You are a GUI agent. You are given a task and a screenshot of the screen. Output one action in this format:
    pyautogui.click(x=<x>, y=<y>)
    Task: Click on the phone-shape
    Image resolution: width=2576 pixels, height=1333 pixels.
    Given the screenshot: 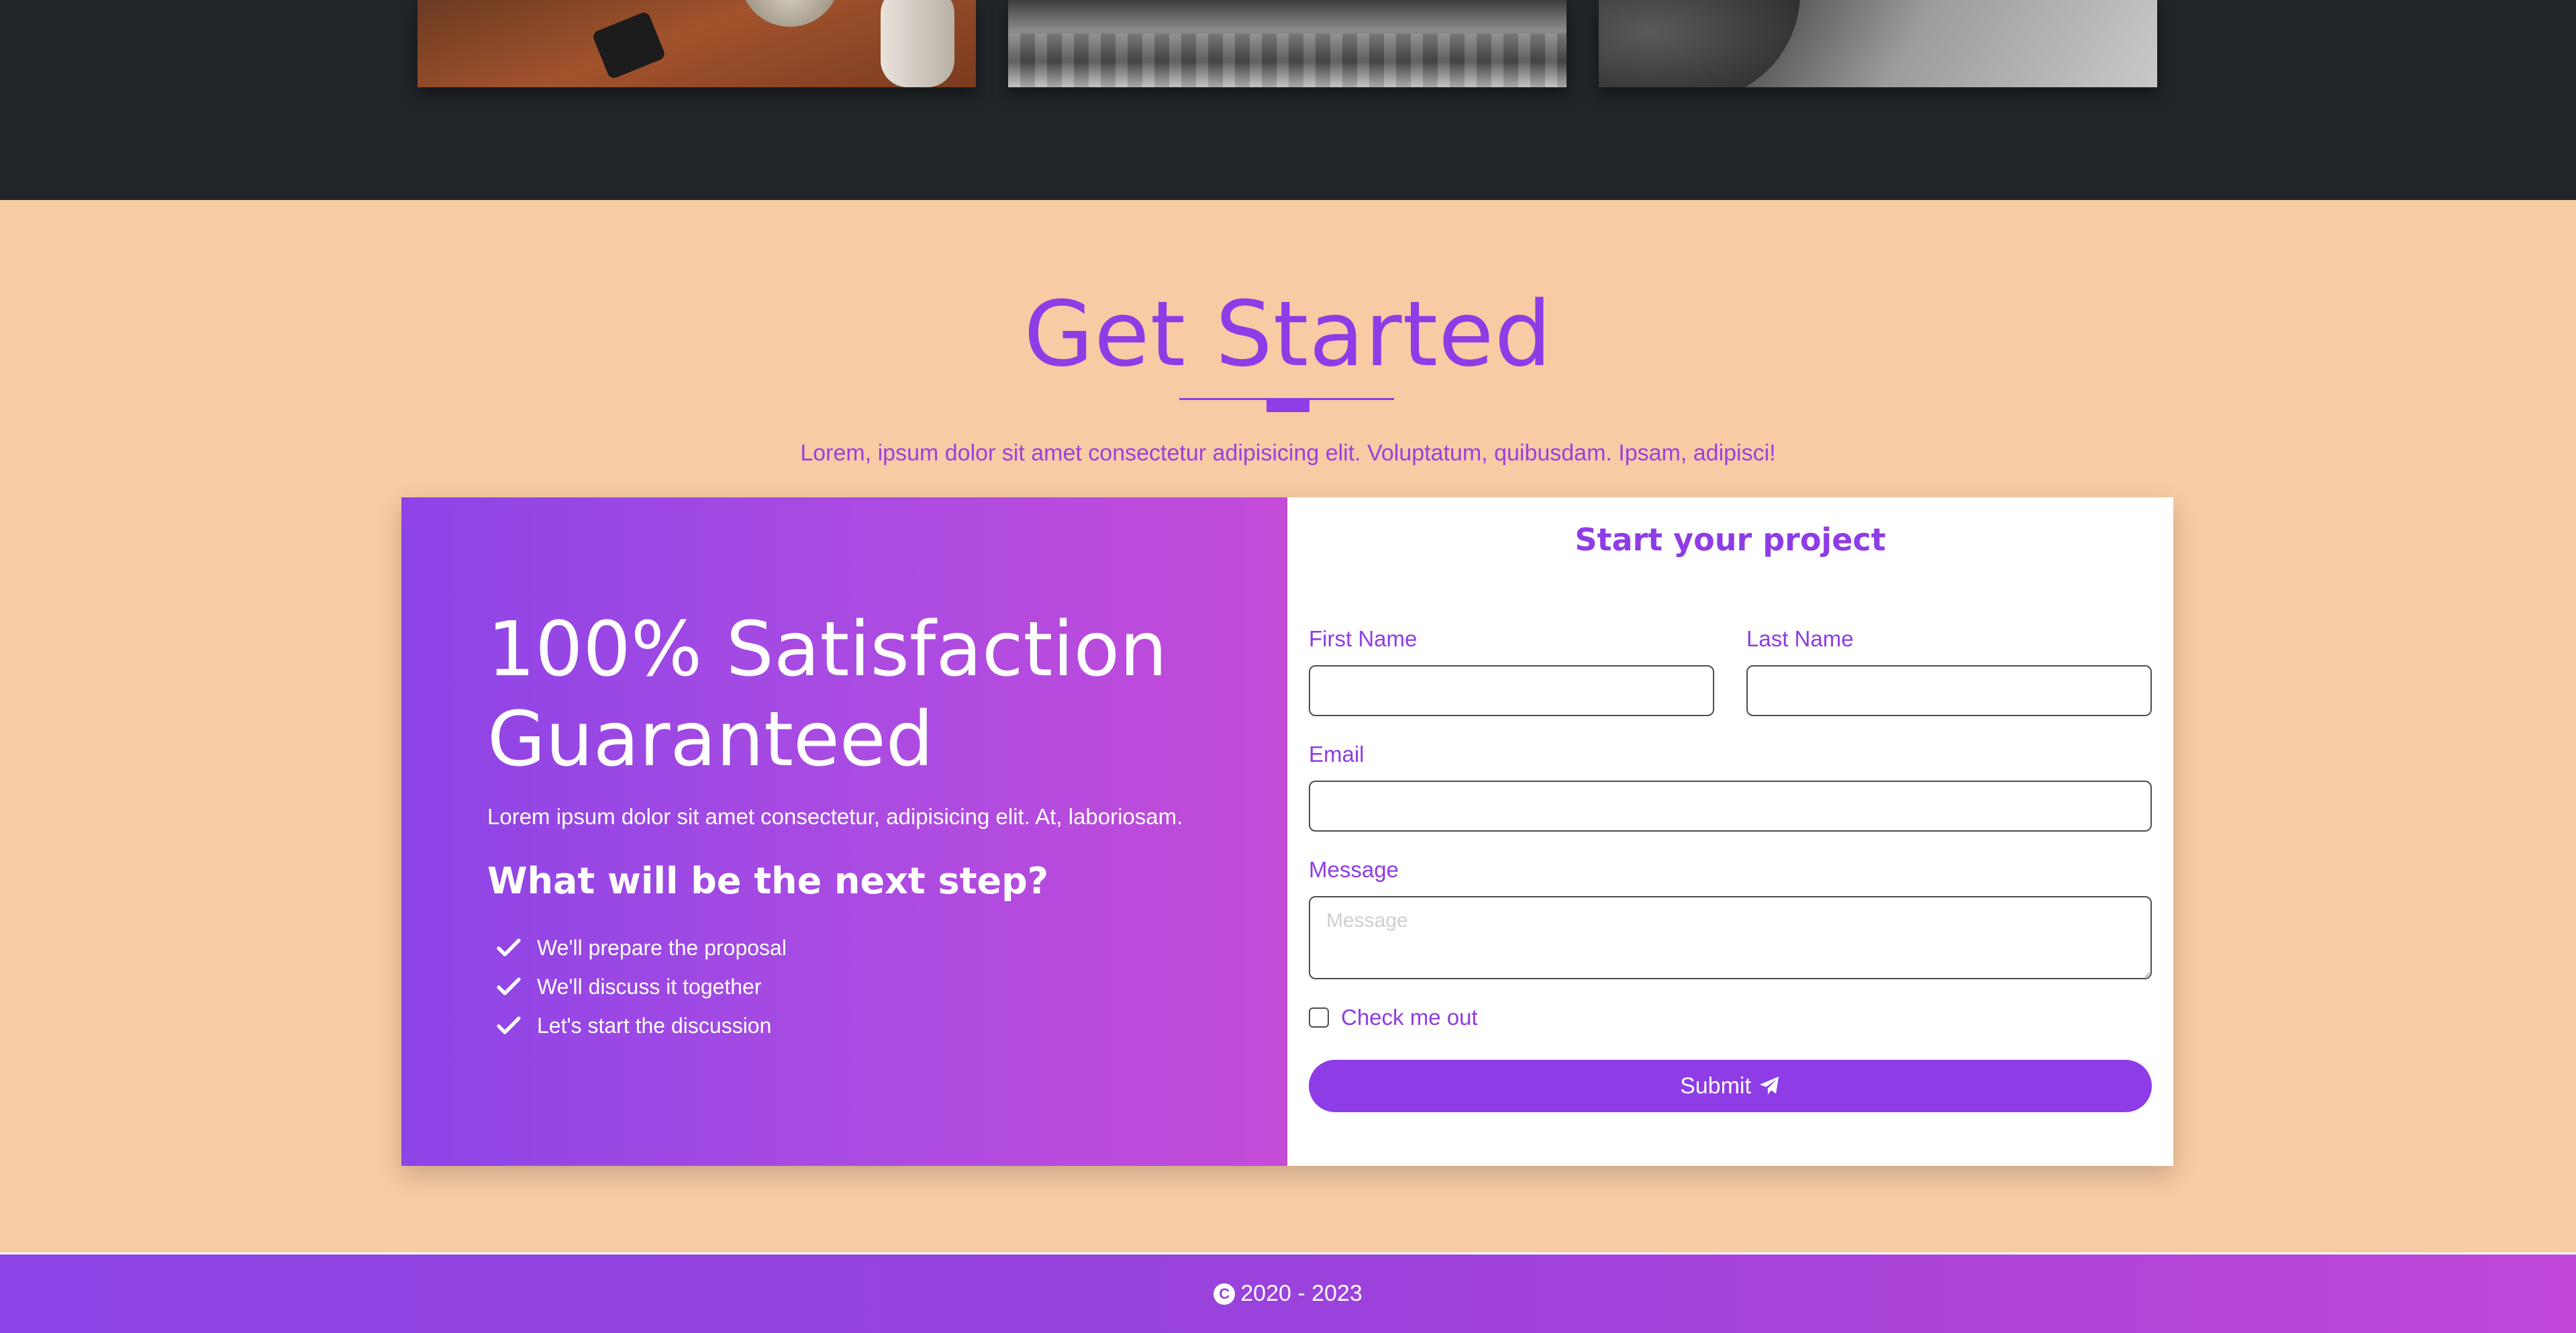 What is the action you would take?
    pyautogui.click(x=628, y=45)
    